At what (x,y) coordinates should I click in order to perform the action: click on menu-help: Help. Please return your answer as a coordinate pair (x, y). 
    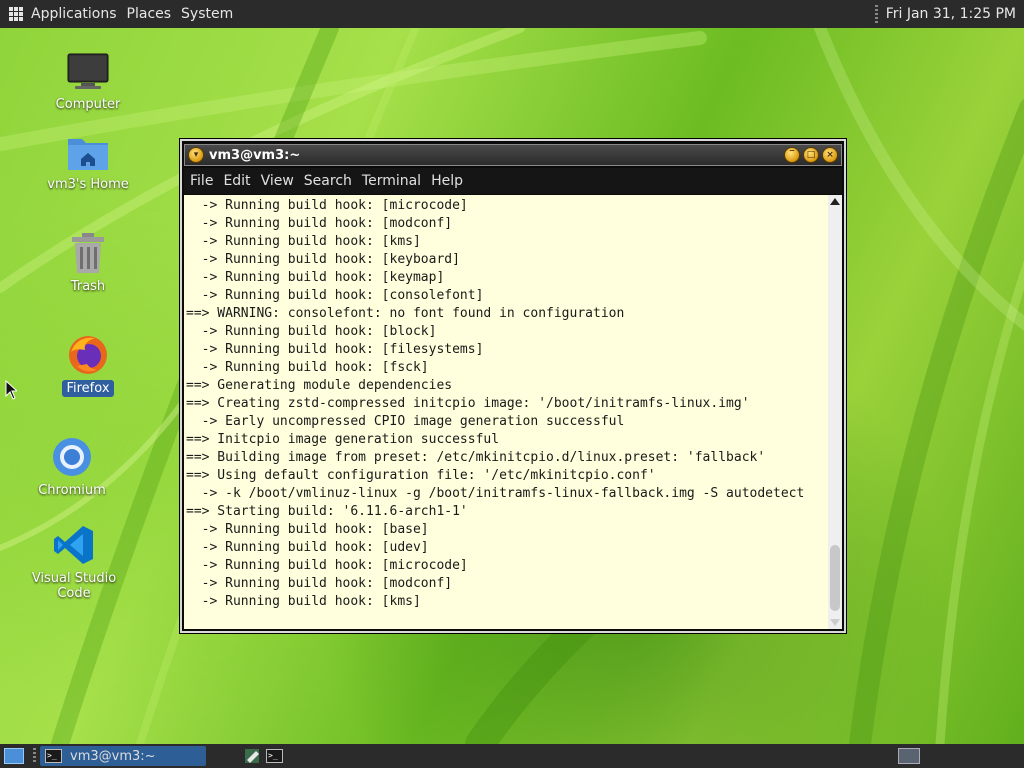
    Looking at the image, I should click on (447, 181).